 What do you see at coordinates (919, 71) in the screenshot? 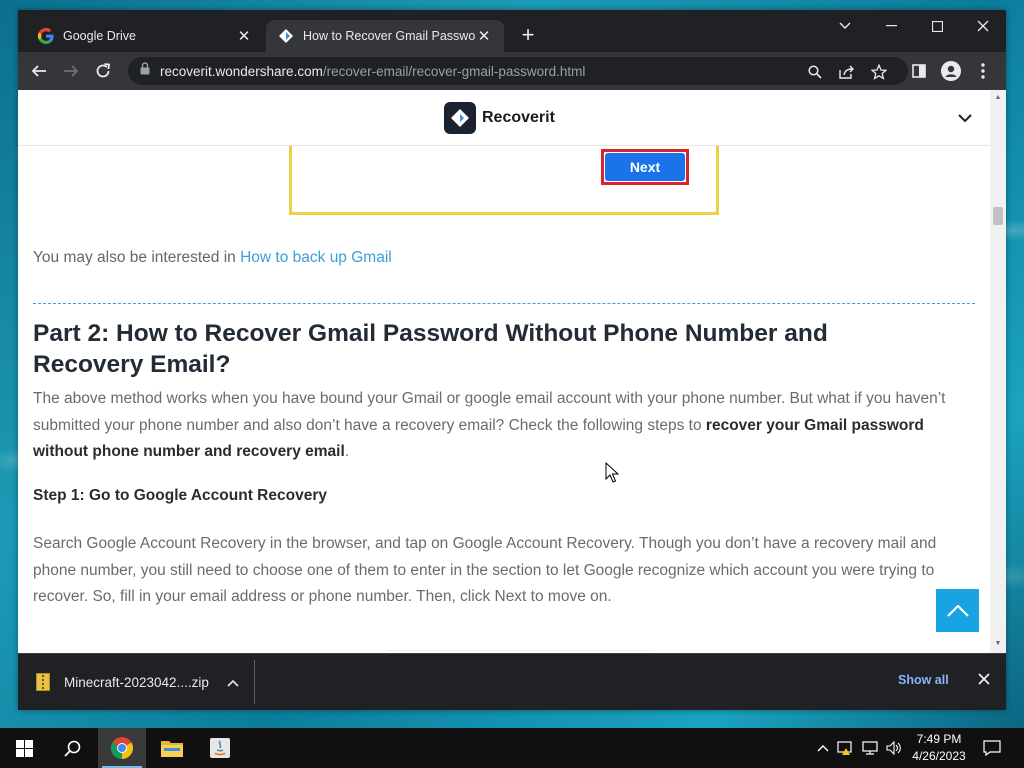
I see `side-panel-icon` at bounding box center [919, 71].